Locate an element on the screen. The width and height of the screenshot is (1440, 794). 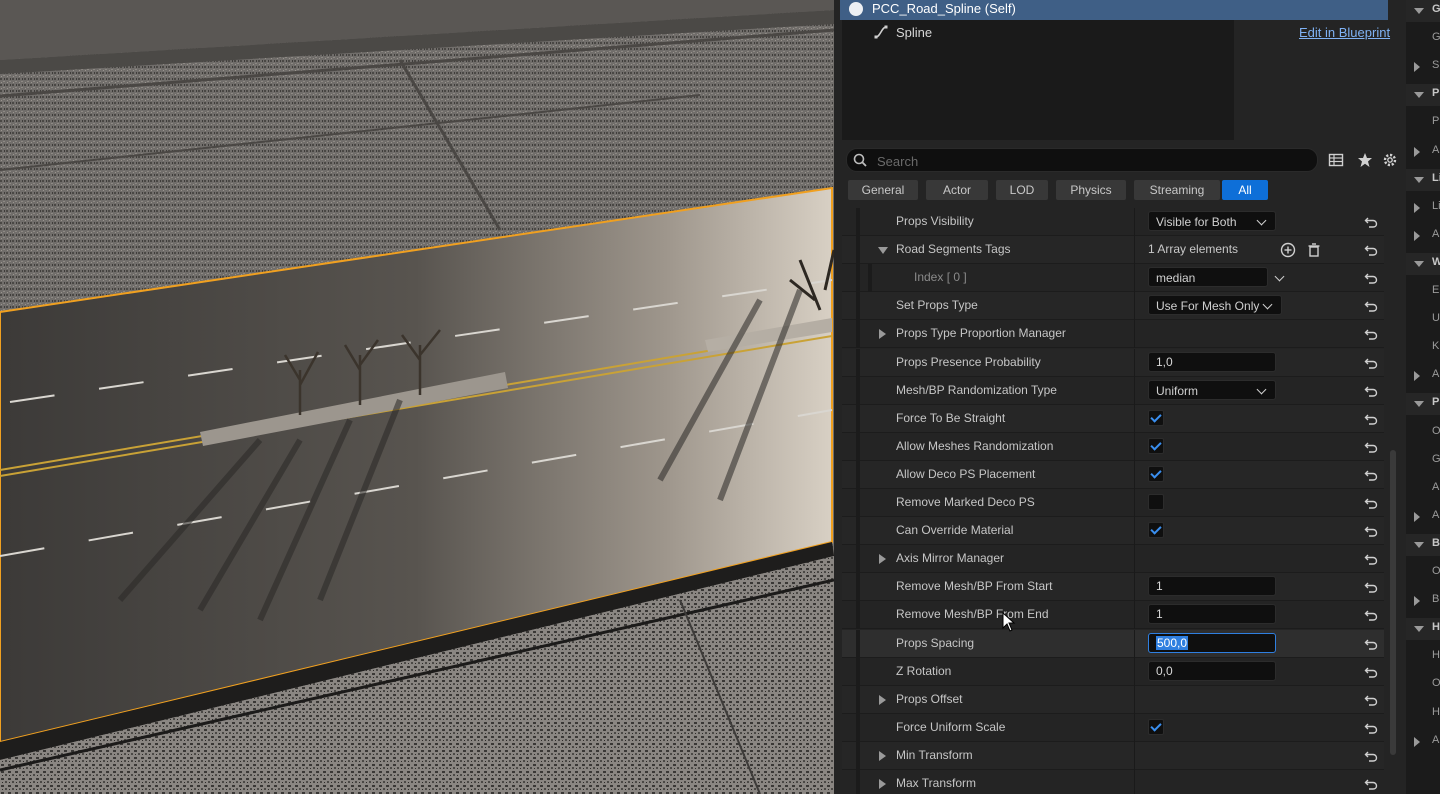
property-number-input: 0,0 is located at coordinates (1212, 671).